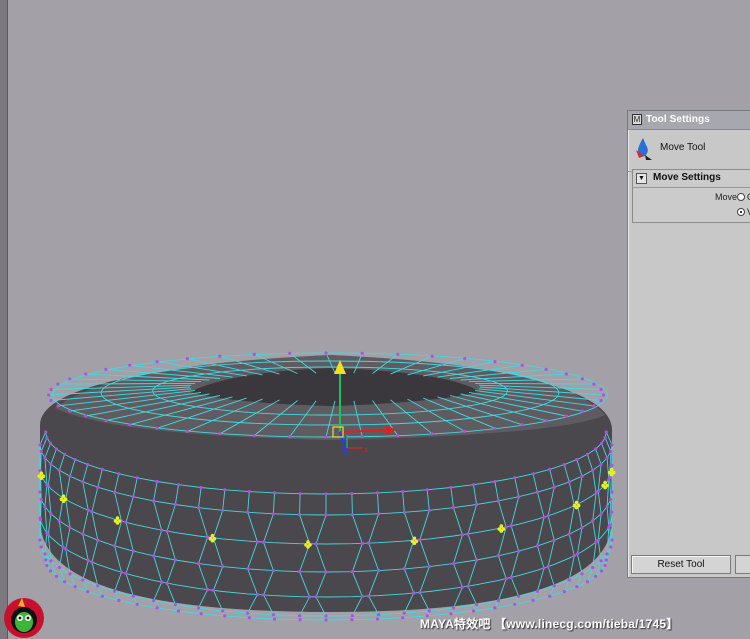 This screenshot has width=750, height=639. What do you see at coordinates (742, 564) in the screenshot?
I see `tool-help-button` at bounding box center [742, 564].